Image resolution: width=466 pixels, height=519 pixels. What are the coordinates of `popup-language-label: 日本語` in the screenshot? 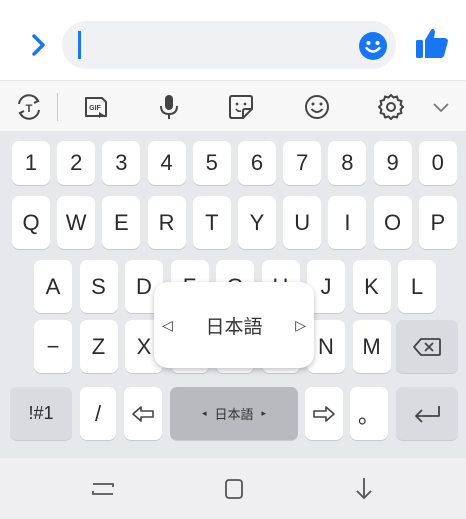 It's located at (234, 327).